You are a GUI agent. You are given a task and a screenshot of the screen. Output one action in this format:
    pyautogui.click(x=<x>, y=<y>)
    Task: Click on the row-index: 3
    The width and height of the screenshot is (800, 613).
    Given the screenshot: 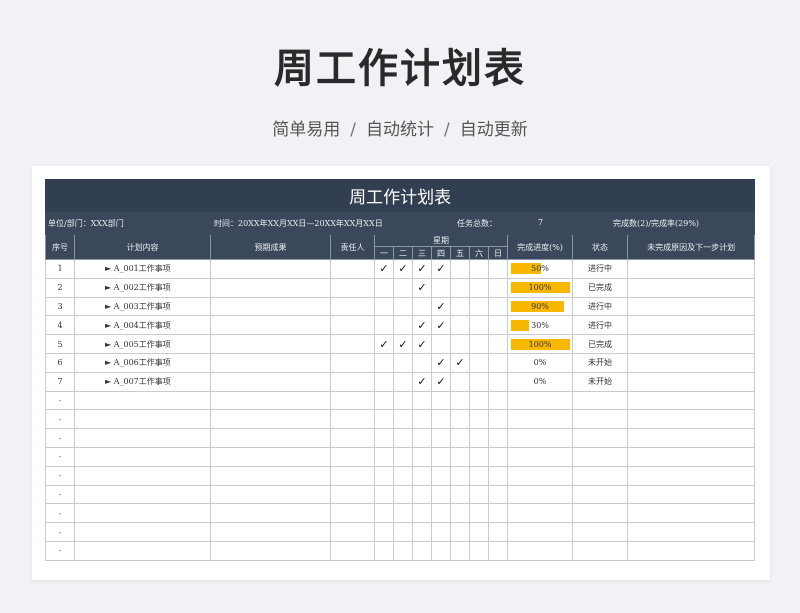 What is the action you would take?
    pyautogui.click(x=60, y=306)
    